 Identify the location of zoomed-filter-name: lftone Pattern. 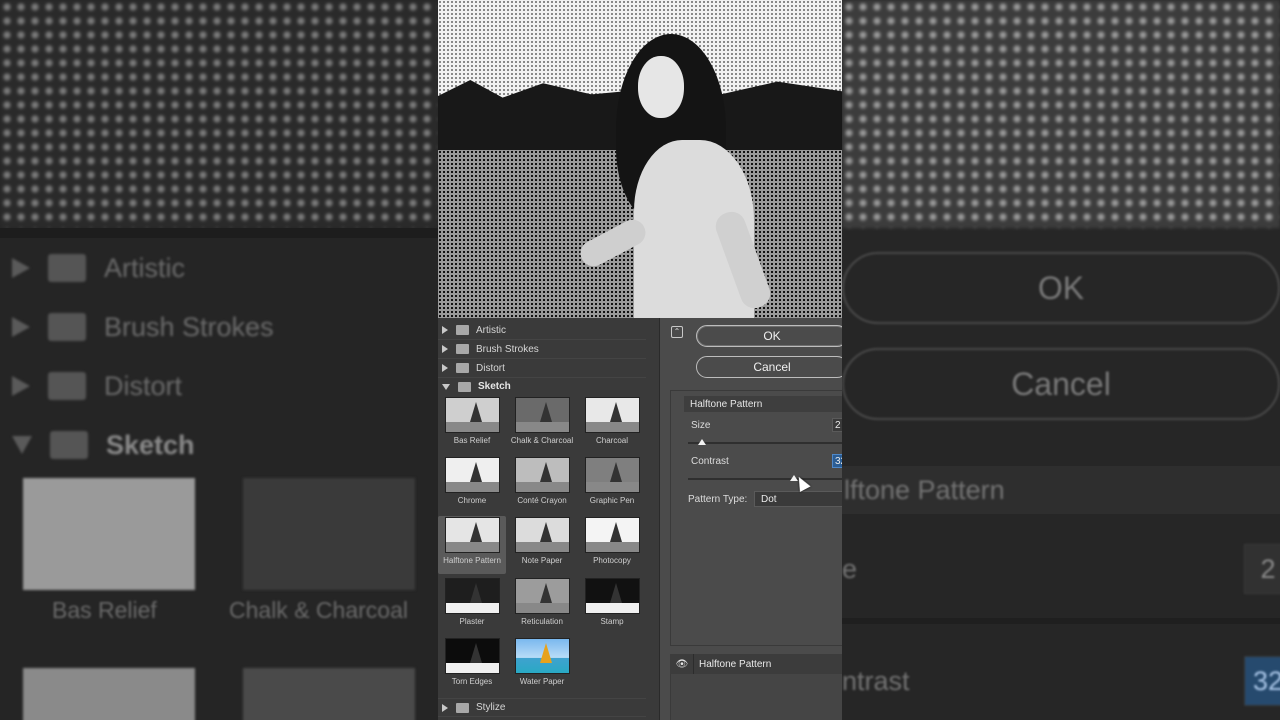
(924, 490).